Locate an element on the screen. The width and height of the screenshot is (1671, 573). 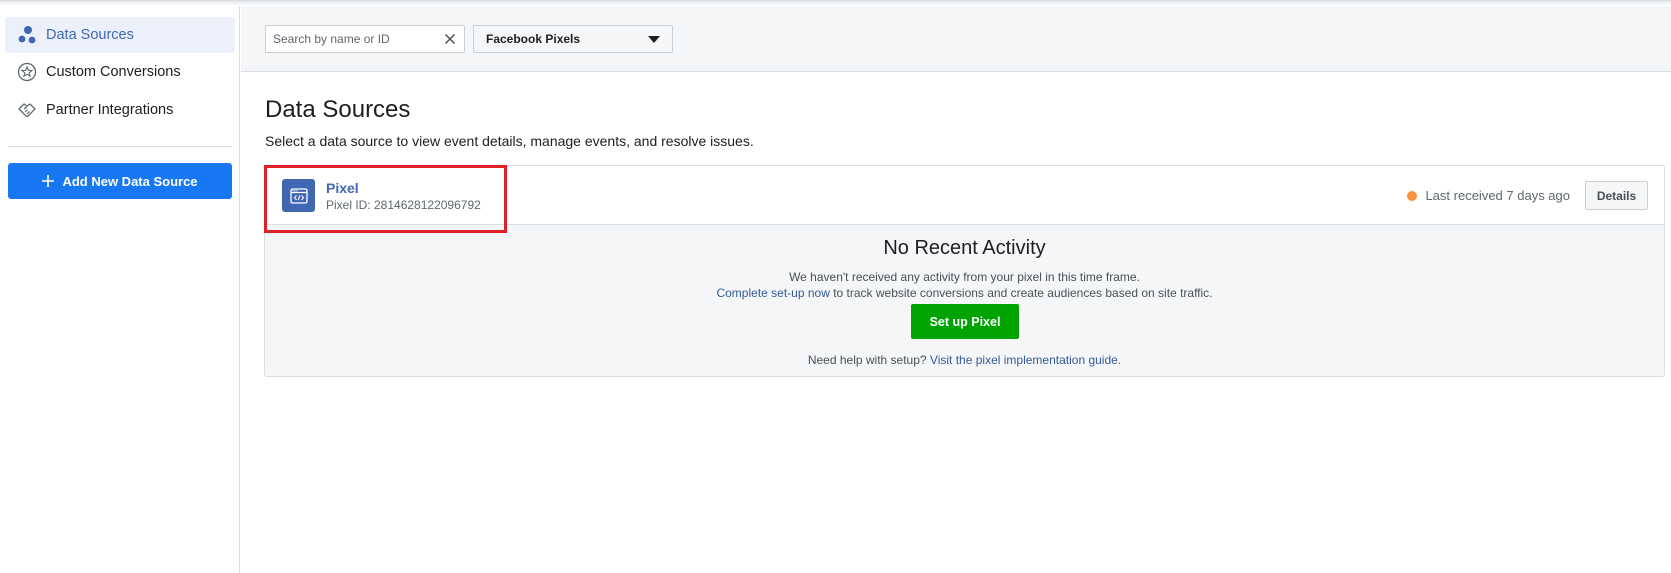
plus-icon is located at coordinates (48, 181).